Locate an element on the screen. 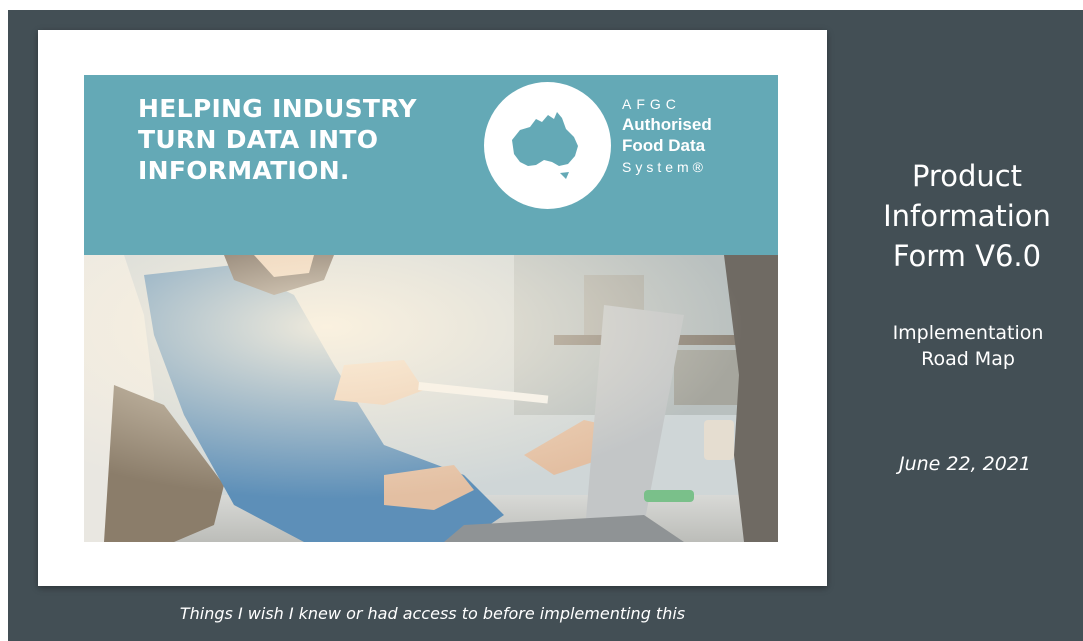  subtitle-line-1: Implementation is located at coordinates (968, 333).